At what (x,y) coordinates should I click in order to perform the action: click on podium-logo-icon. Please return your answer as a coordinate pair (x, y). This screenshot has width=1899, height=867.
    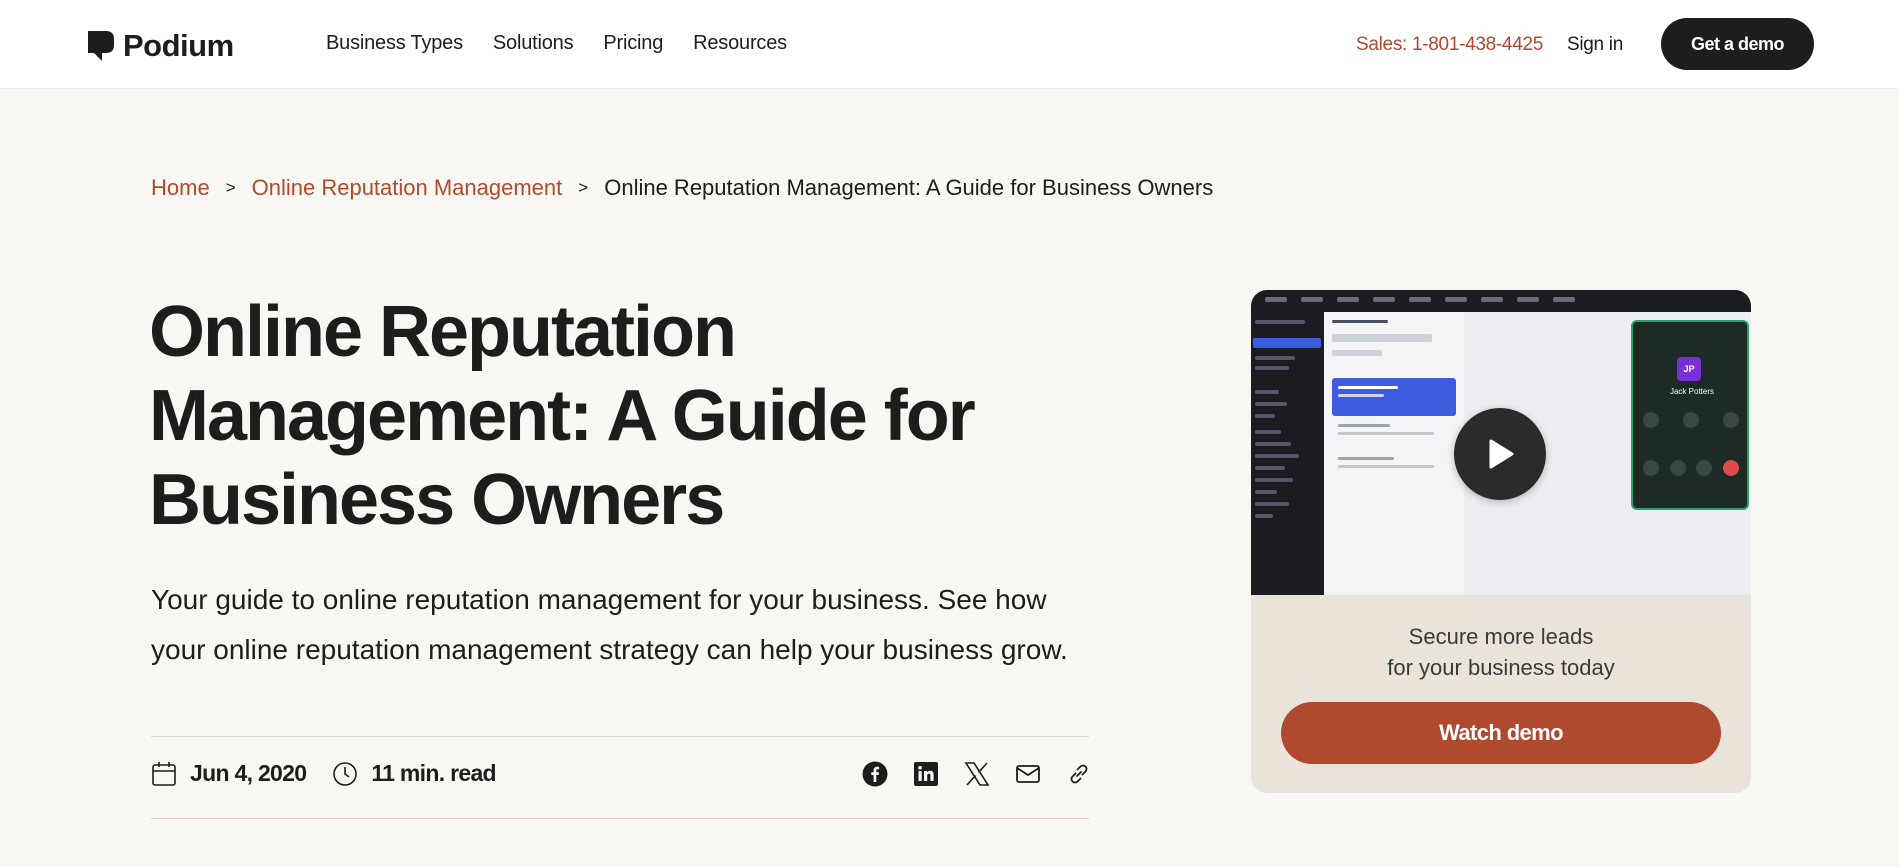
    Looking at the image, I should click on (101, 46).